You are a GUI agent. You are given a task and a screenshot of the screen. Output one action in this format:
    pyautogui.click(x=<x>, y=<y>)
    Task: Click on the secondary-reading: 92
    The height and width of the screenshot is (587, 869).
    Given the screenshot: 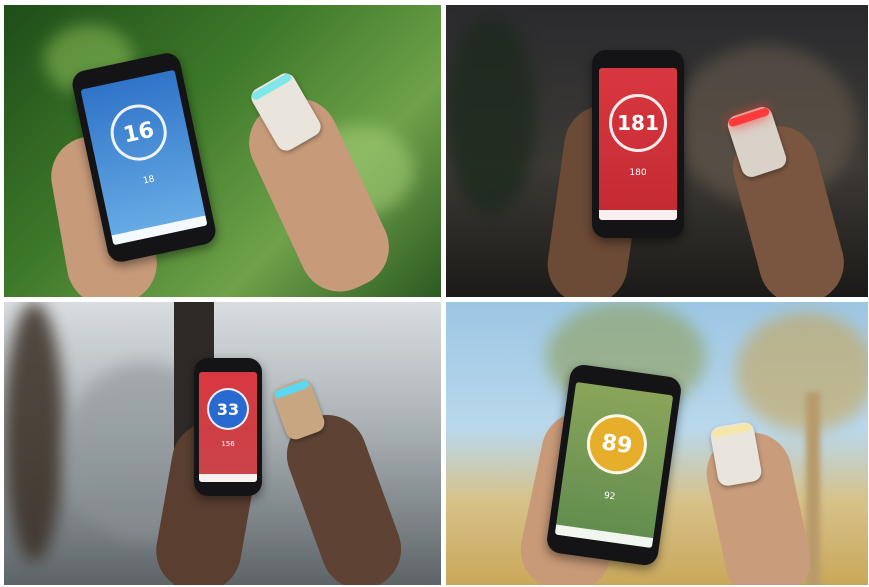 What is the action you would take?
    pyautogui.click(x=609, y=496)
    